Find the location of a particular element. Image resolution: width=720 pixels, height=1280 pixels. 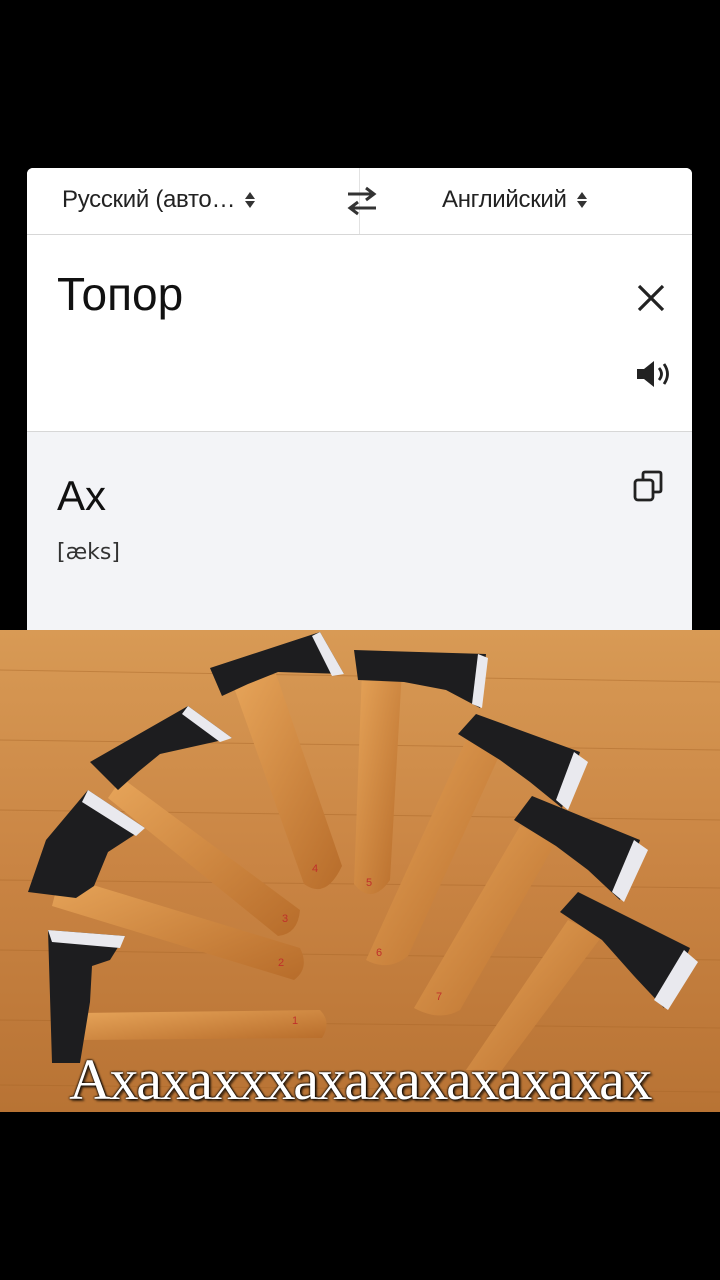

swap-languages-button is located at coordinates (362, 201).